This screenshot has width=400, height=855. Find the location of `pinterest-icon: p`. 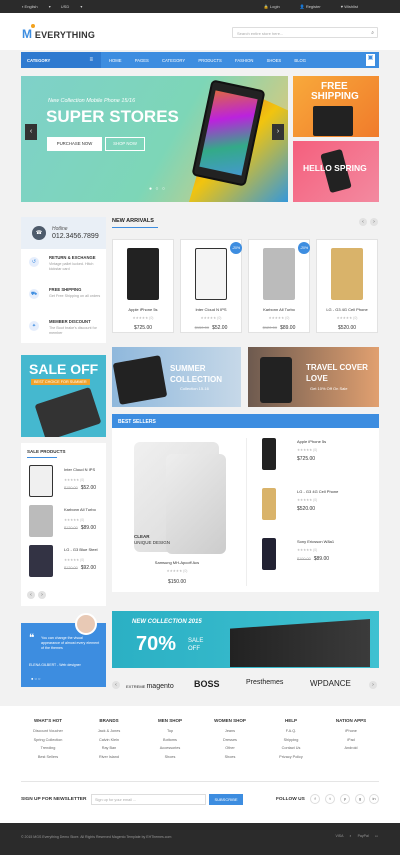

pinterest-icon: p is located at coordinates (345, 799).